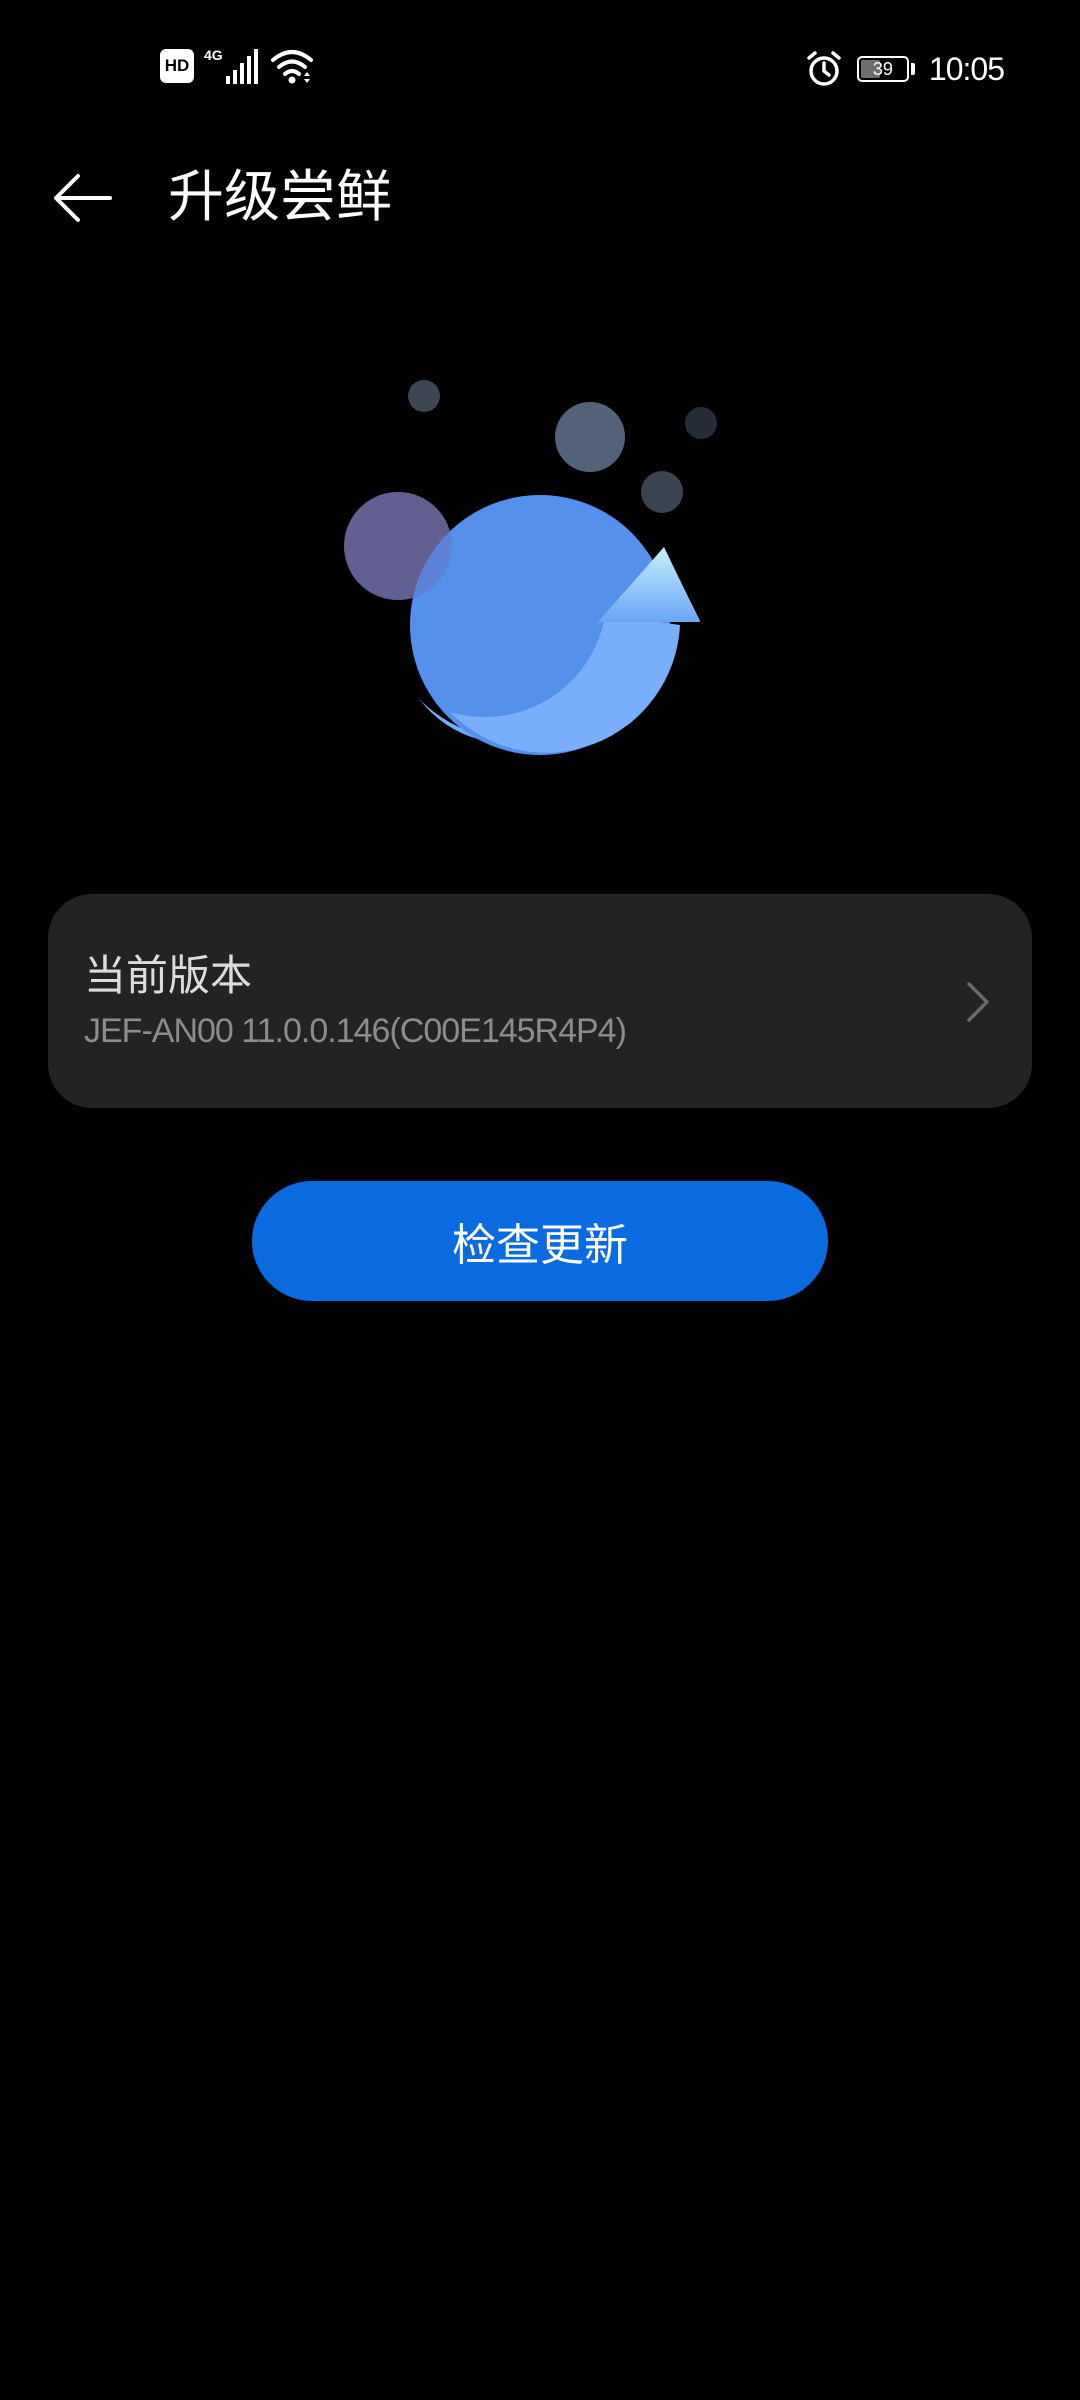 The image size is (1080, 2400). I want to click on status-right: 39 10:05, so click(905, 69).